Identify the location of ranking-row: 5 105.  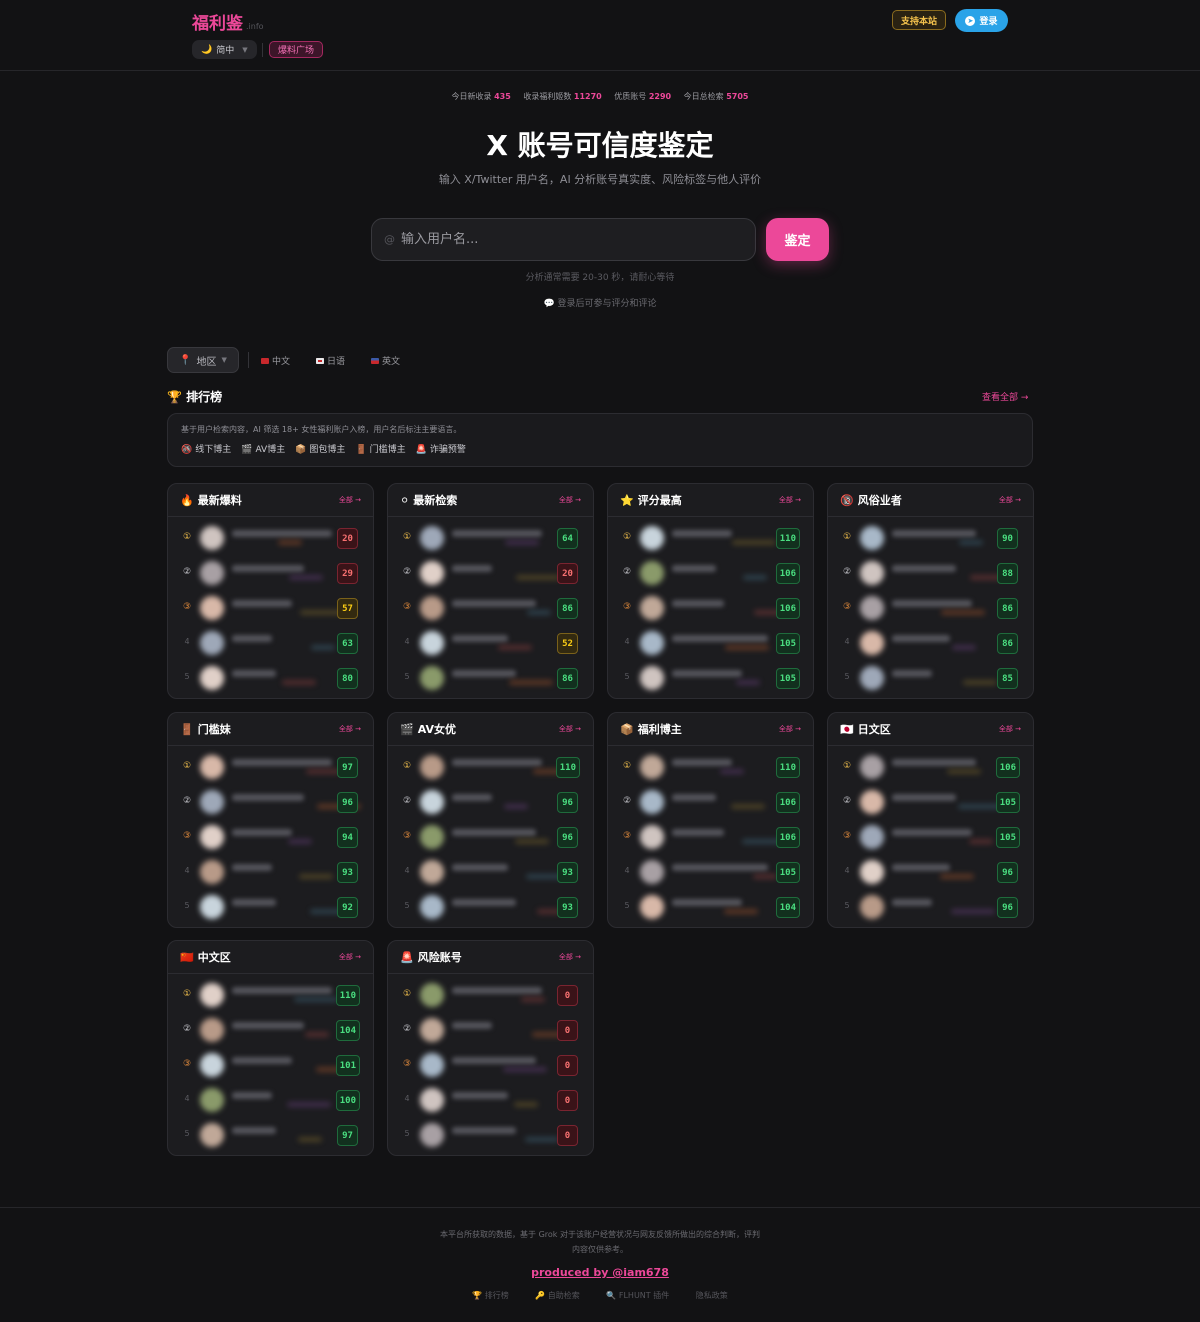
(710, 677).